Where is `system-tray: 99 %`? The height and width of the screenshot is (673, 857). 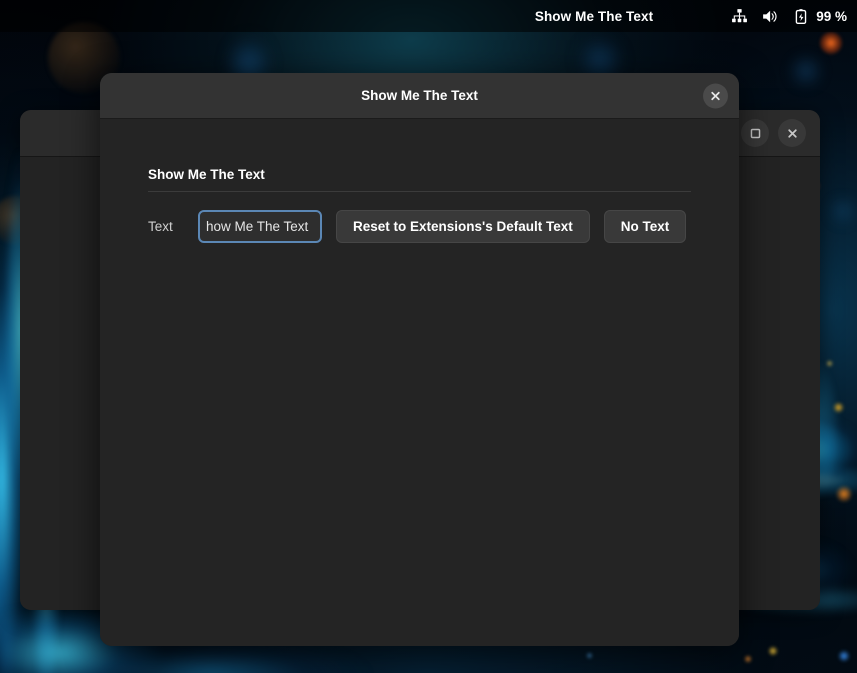 system-tray: 99 % is located at coordinates (789, 16).